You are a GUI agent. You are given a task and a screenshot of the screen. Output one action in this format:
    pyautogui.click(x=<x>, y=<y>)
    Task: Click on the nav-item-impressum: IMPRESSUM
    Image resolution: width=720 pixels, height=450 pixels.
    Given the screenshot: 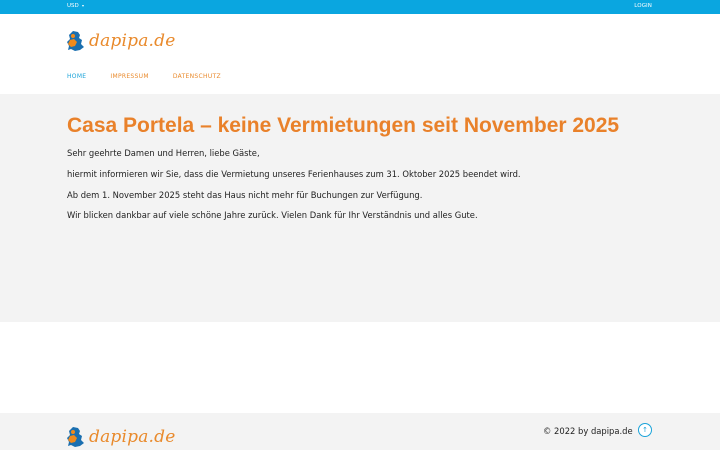 What is the action you would take?
    pyautogui.click(x=129, y=76)
    